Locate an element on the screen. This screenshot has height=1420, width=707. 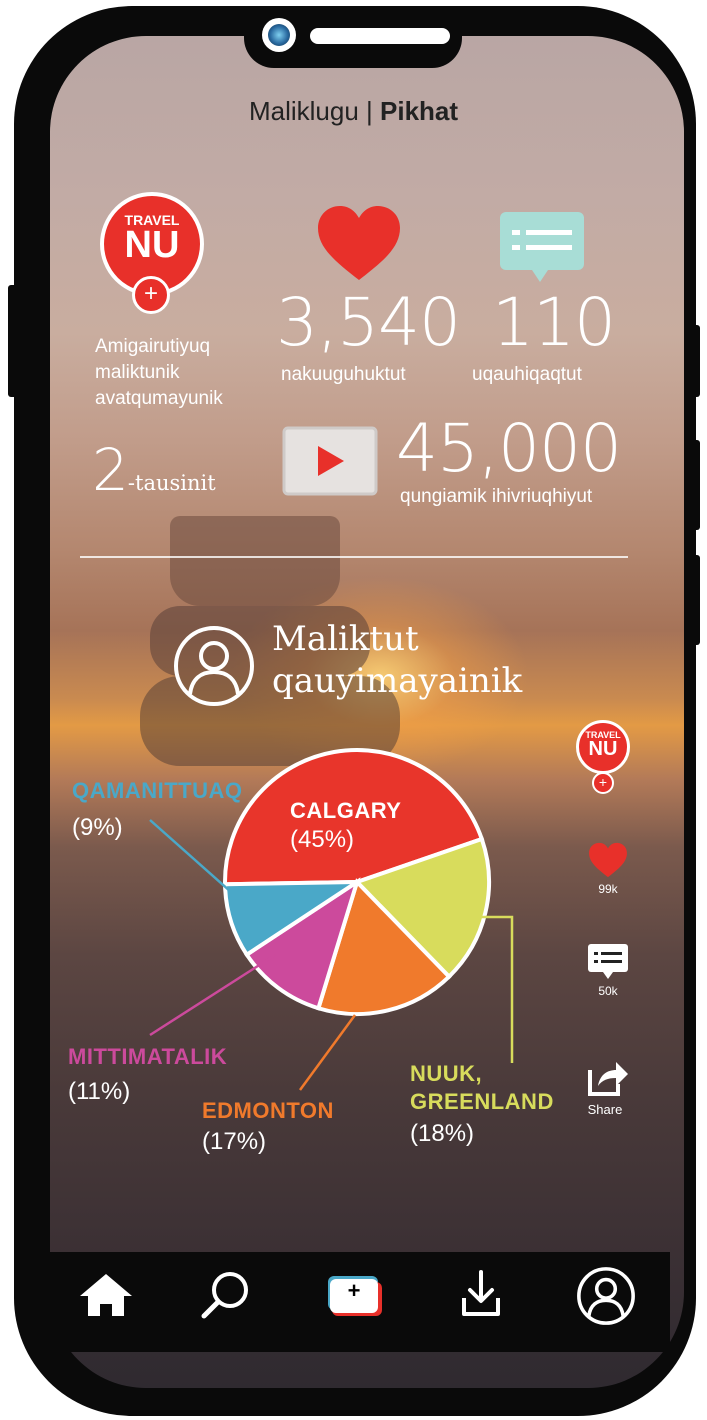
download-icon is located at coordinates (481, 1294).